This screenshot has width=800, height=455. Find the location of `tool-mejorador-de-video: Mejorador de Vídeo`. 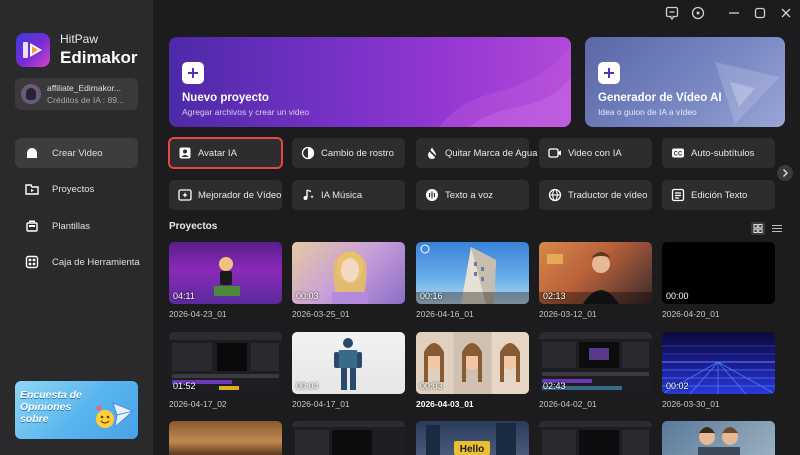

tool-mejorador-de-video: Mejorador de Vídeo is located at coordinates (225, 195).